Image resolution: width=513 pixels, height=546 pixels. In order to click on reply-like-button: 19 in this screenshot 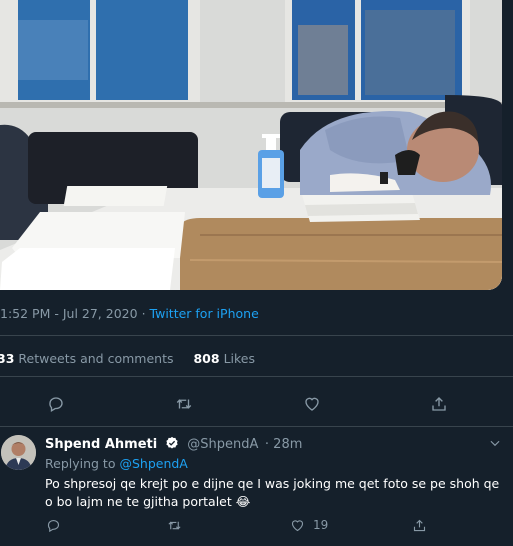, I will do `click(309, 525)`.